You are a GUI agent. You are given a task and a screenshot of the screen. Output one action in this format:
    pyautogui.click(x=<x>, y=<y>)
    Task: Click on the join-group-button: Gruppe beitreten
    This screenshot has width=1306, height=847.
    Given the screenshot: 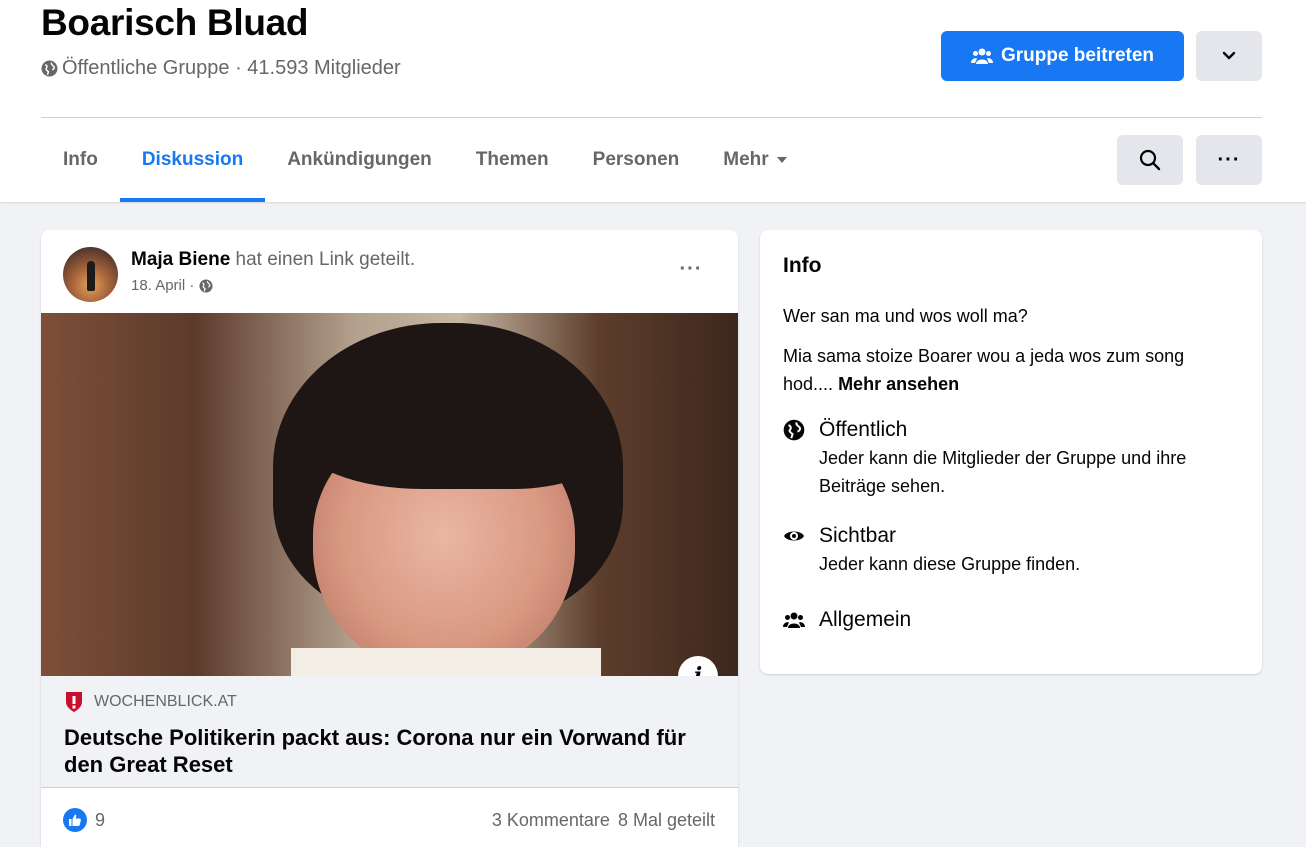 What is the action you would take?
    pyautogui.click(x=1062, y=56)
    